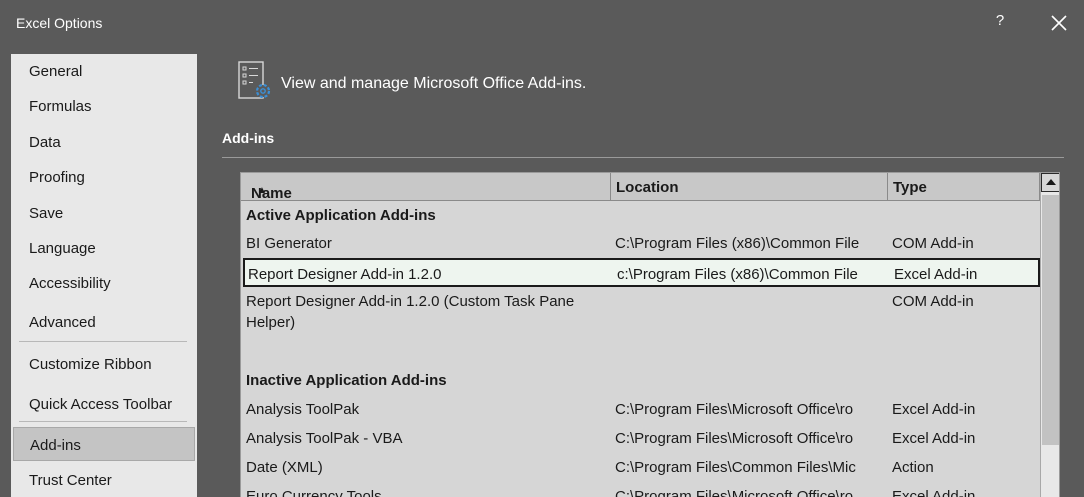 The image size is (1084, 497). What do you see at coordinates (345, 274) in the screenshot?
I see `cell-name: Report Designer Add-in 1.2.0` at bounding box center [345, 274].